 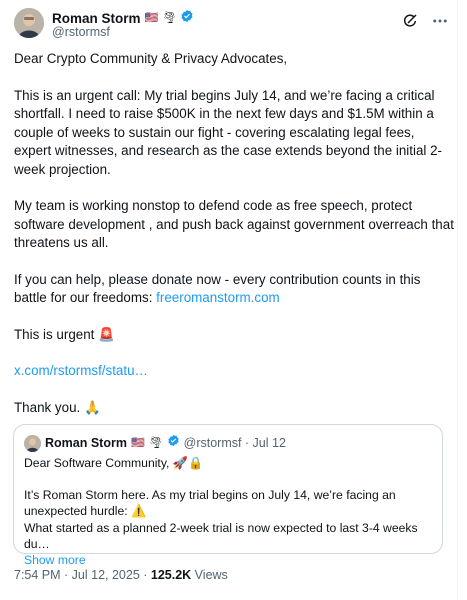 I want to click on quoted-author-avatar, so click(x=32, y=443).